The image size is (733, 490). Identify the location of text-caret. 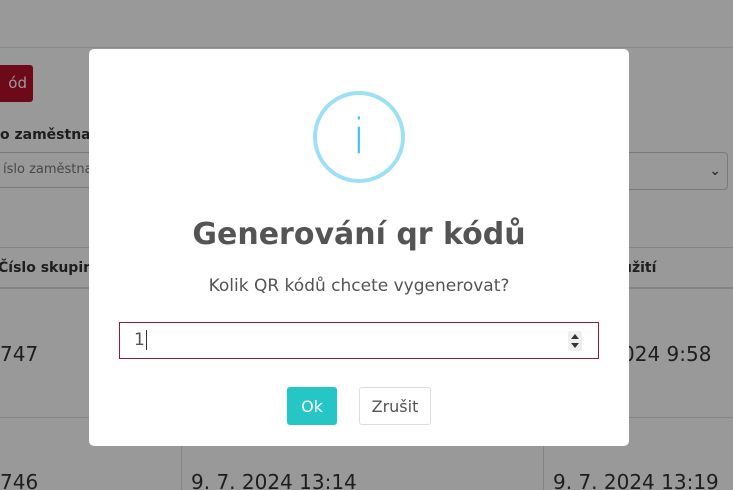
(146, 340).